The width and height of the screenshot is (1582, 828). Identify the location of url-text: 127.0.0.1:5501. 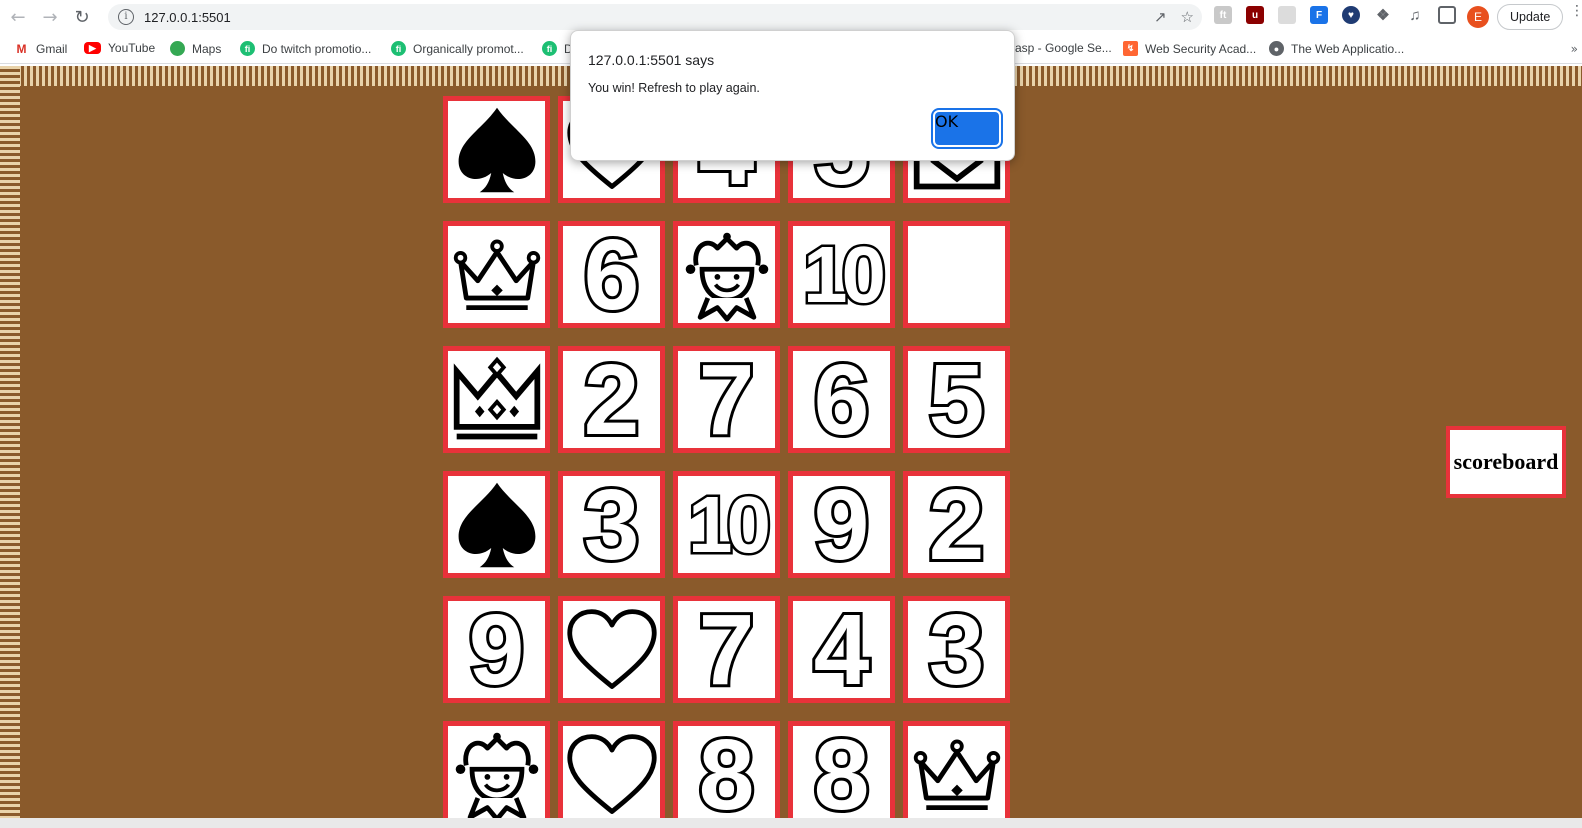
(187, 17).